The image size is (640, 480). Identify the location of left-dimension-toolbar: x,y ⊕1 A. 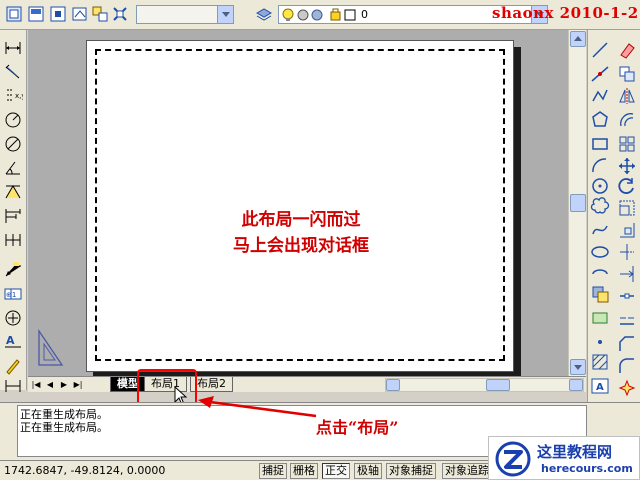
(13, 211).